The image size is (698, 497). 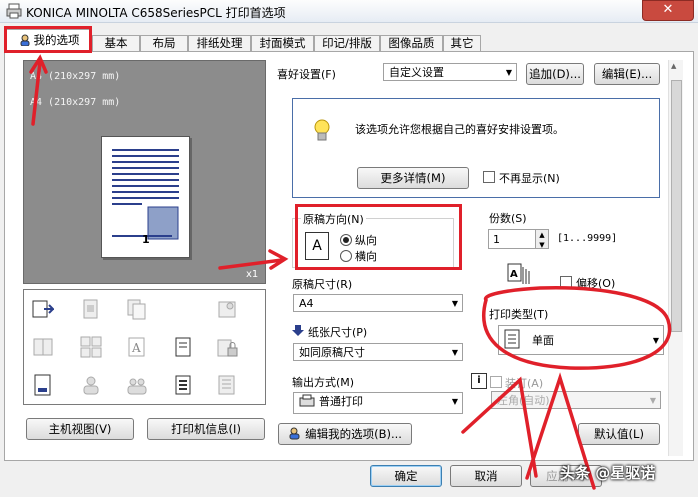 What do you see at coordinates (341, 401) in the screenshot?
I see `output-value: 普通打印` at bounding box center [341, 401].